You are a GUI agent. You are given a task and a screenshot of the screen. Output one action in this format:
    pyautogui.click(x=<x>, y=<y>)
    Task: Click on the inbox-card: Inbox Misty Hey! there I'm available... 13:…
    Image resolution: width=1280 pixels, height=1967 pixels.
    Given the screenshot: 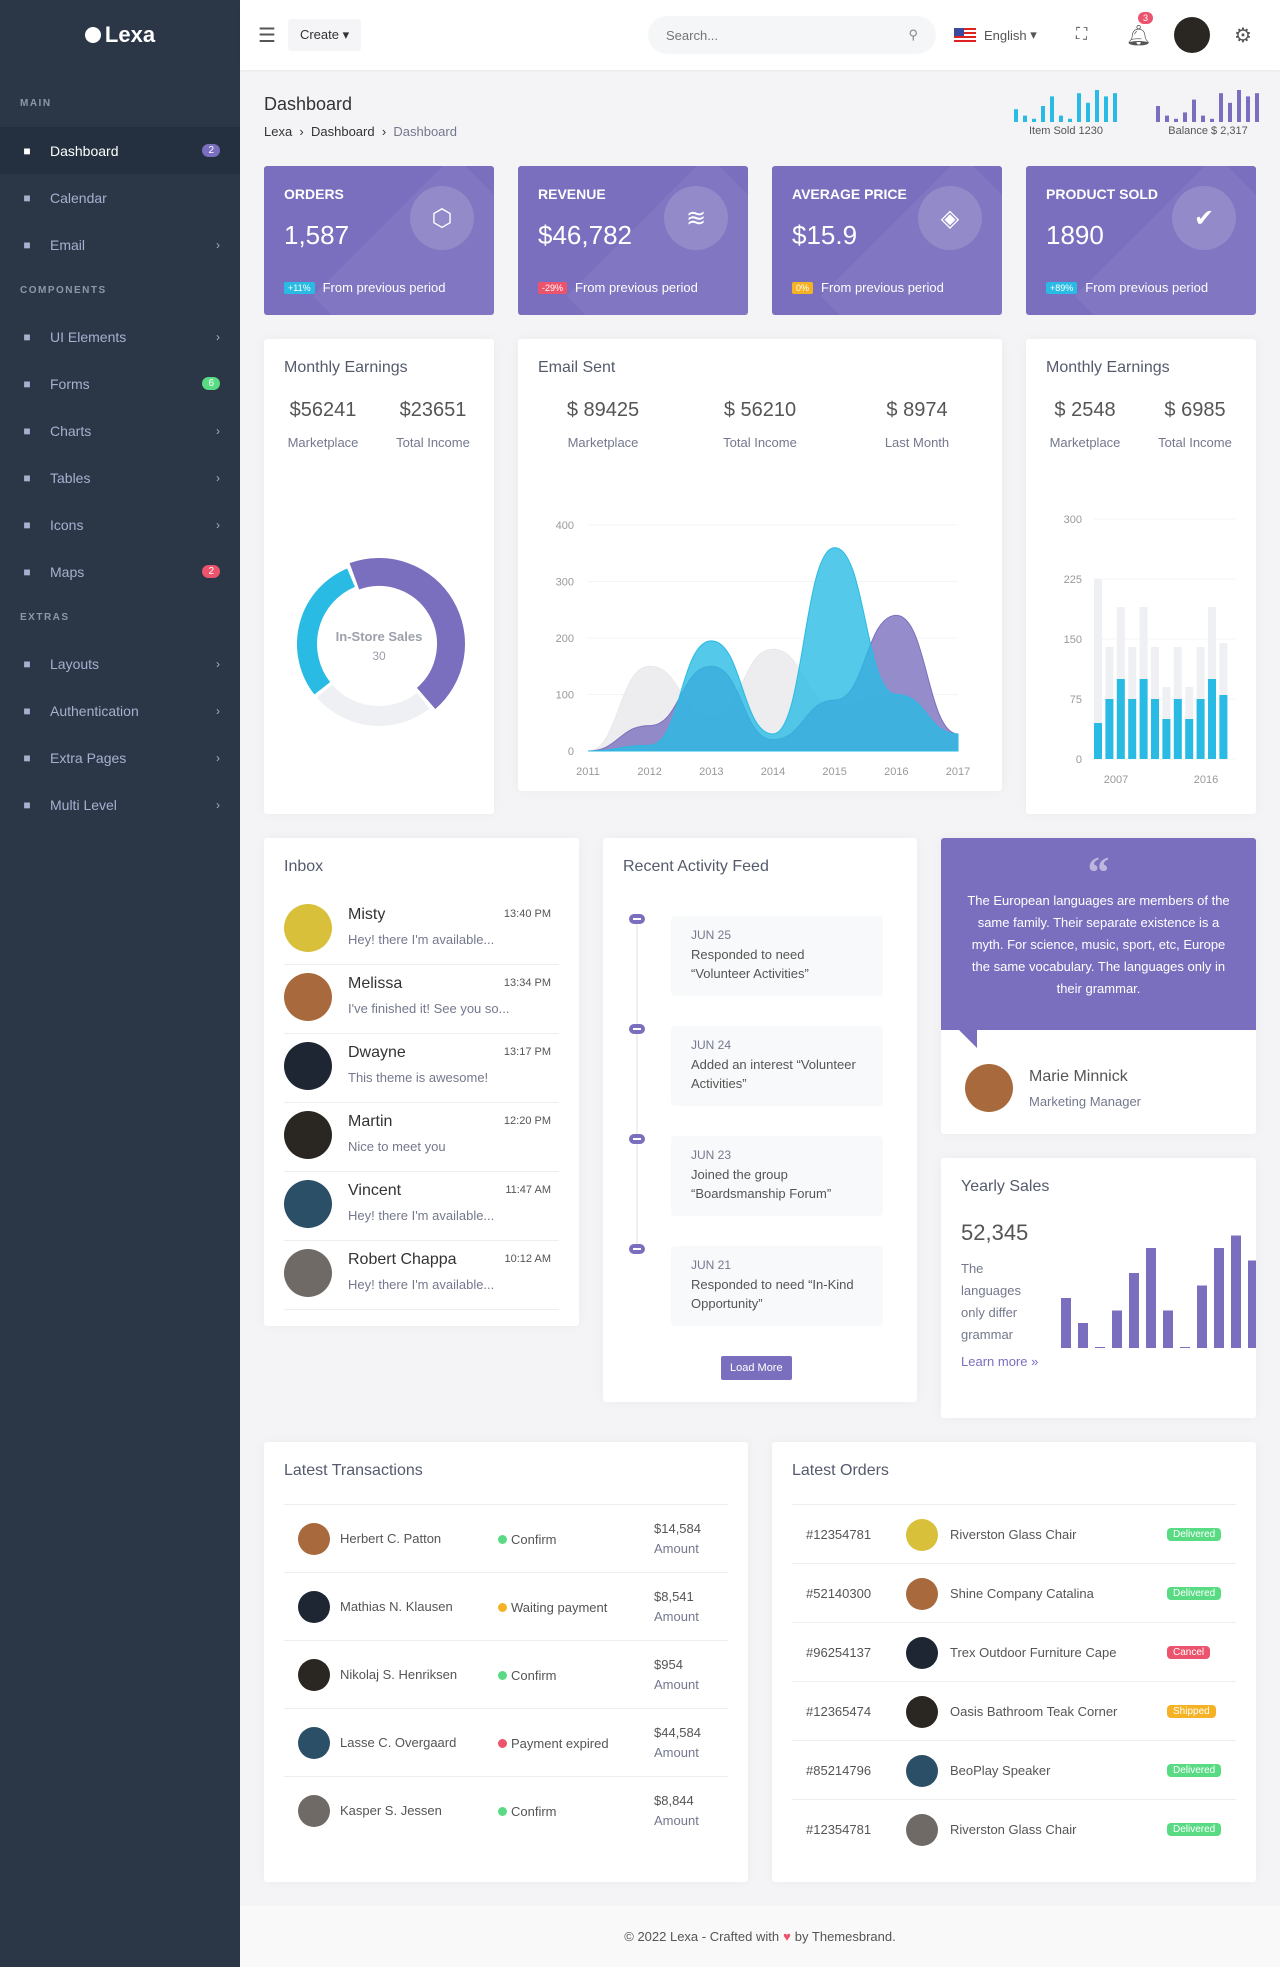 What is the action you would take?
    pyautogui.click(x=421, y=1082)
    